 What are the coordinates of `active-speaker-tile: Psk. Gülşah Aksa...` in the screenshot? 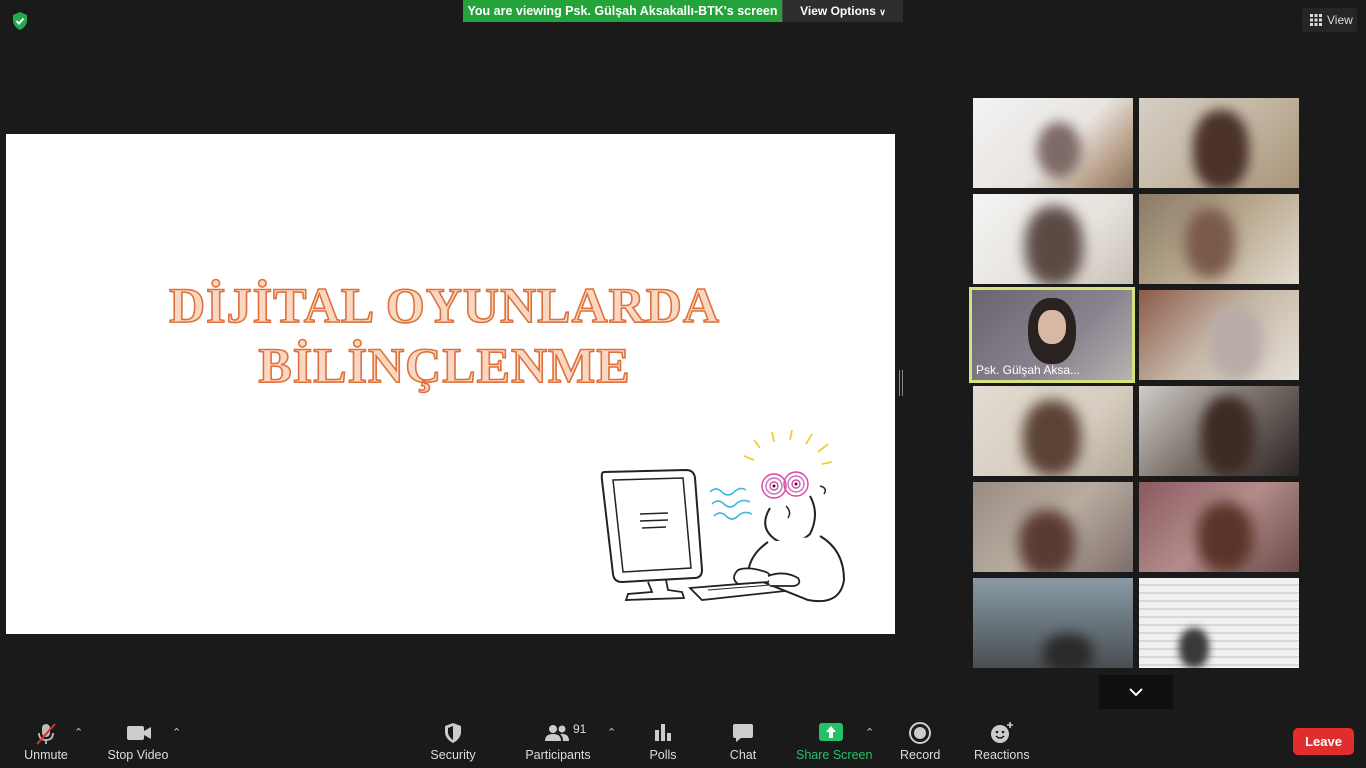 It's located at (1052, 335).